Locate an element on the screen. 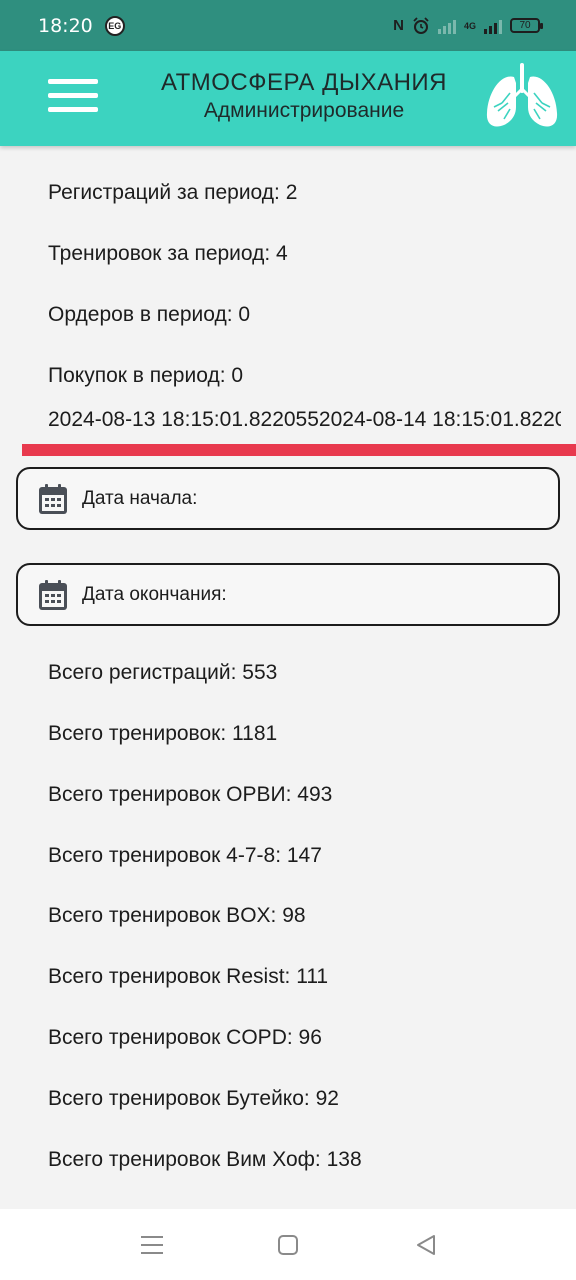 The width and height of the screenshot is (576, 1280). app-subtitle: Администрирование is located at coordinates (304, 110).